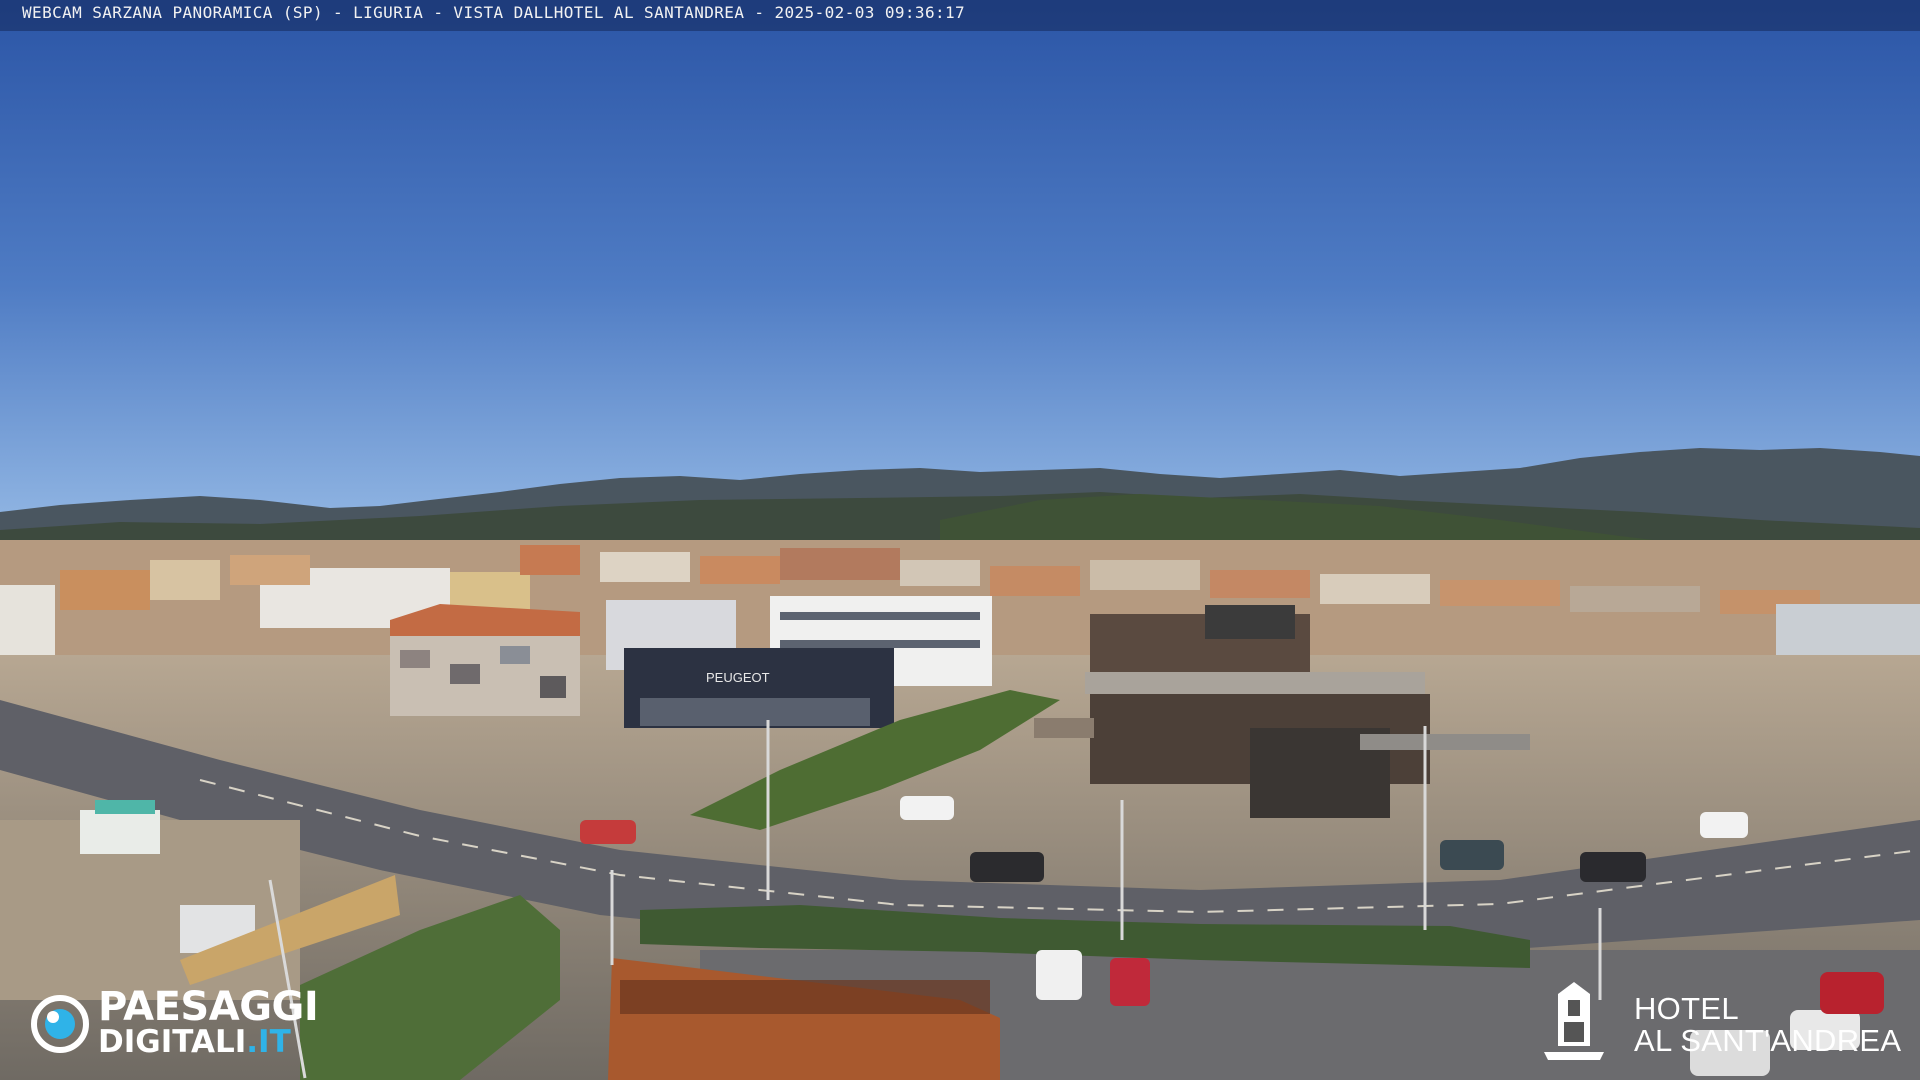 The height and width of the screenshot is (1080, 1920). I want to click on truck, so click(120, 832).